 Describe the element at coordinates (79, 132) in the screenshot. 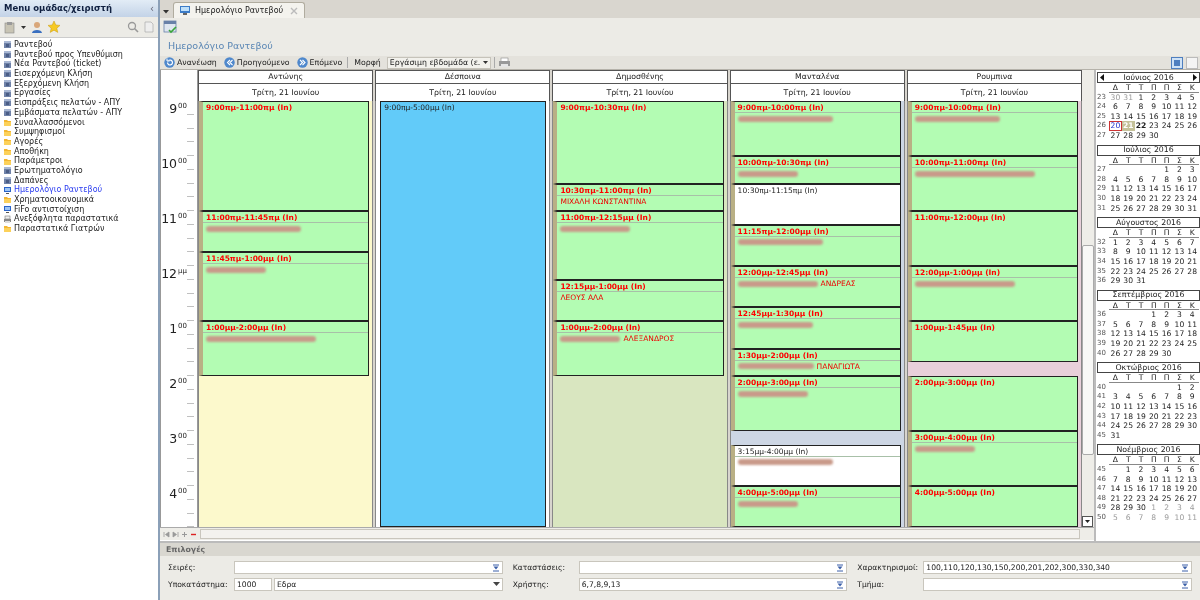

I see `sidebar-item: Συμψηφισμοί` at that location.